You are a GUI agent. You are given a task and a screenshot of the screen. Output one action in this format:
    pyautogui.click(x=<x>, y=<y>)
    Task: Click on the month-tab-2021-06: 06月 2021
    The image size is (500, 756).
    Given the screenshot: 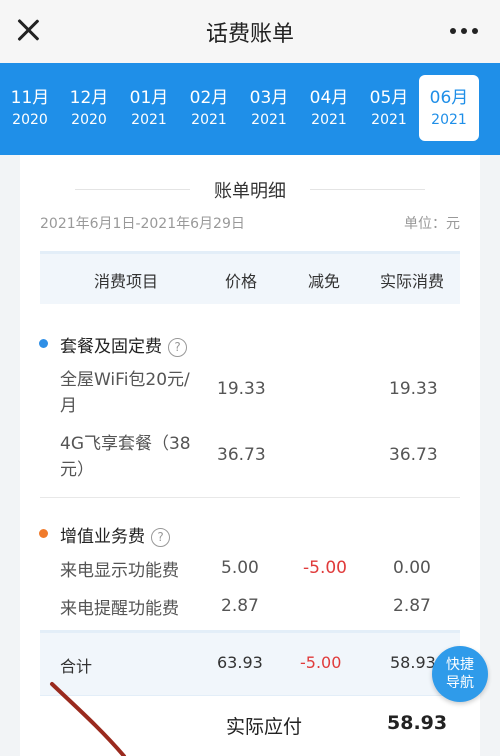 What is the action you would take?
    pyautogui.click(x=449, y=108)
    